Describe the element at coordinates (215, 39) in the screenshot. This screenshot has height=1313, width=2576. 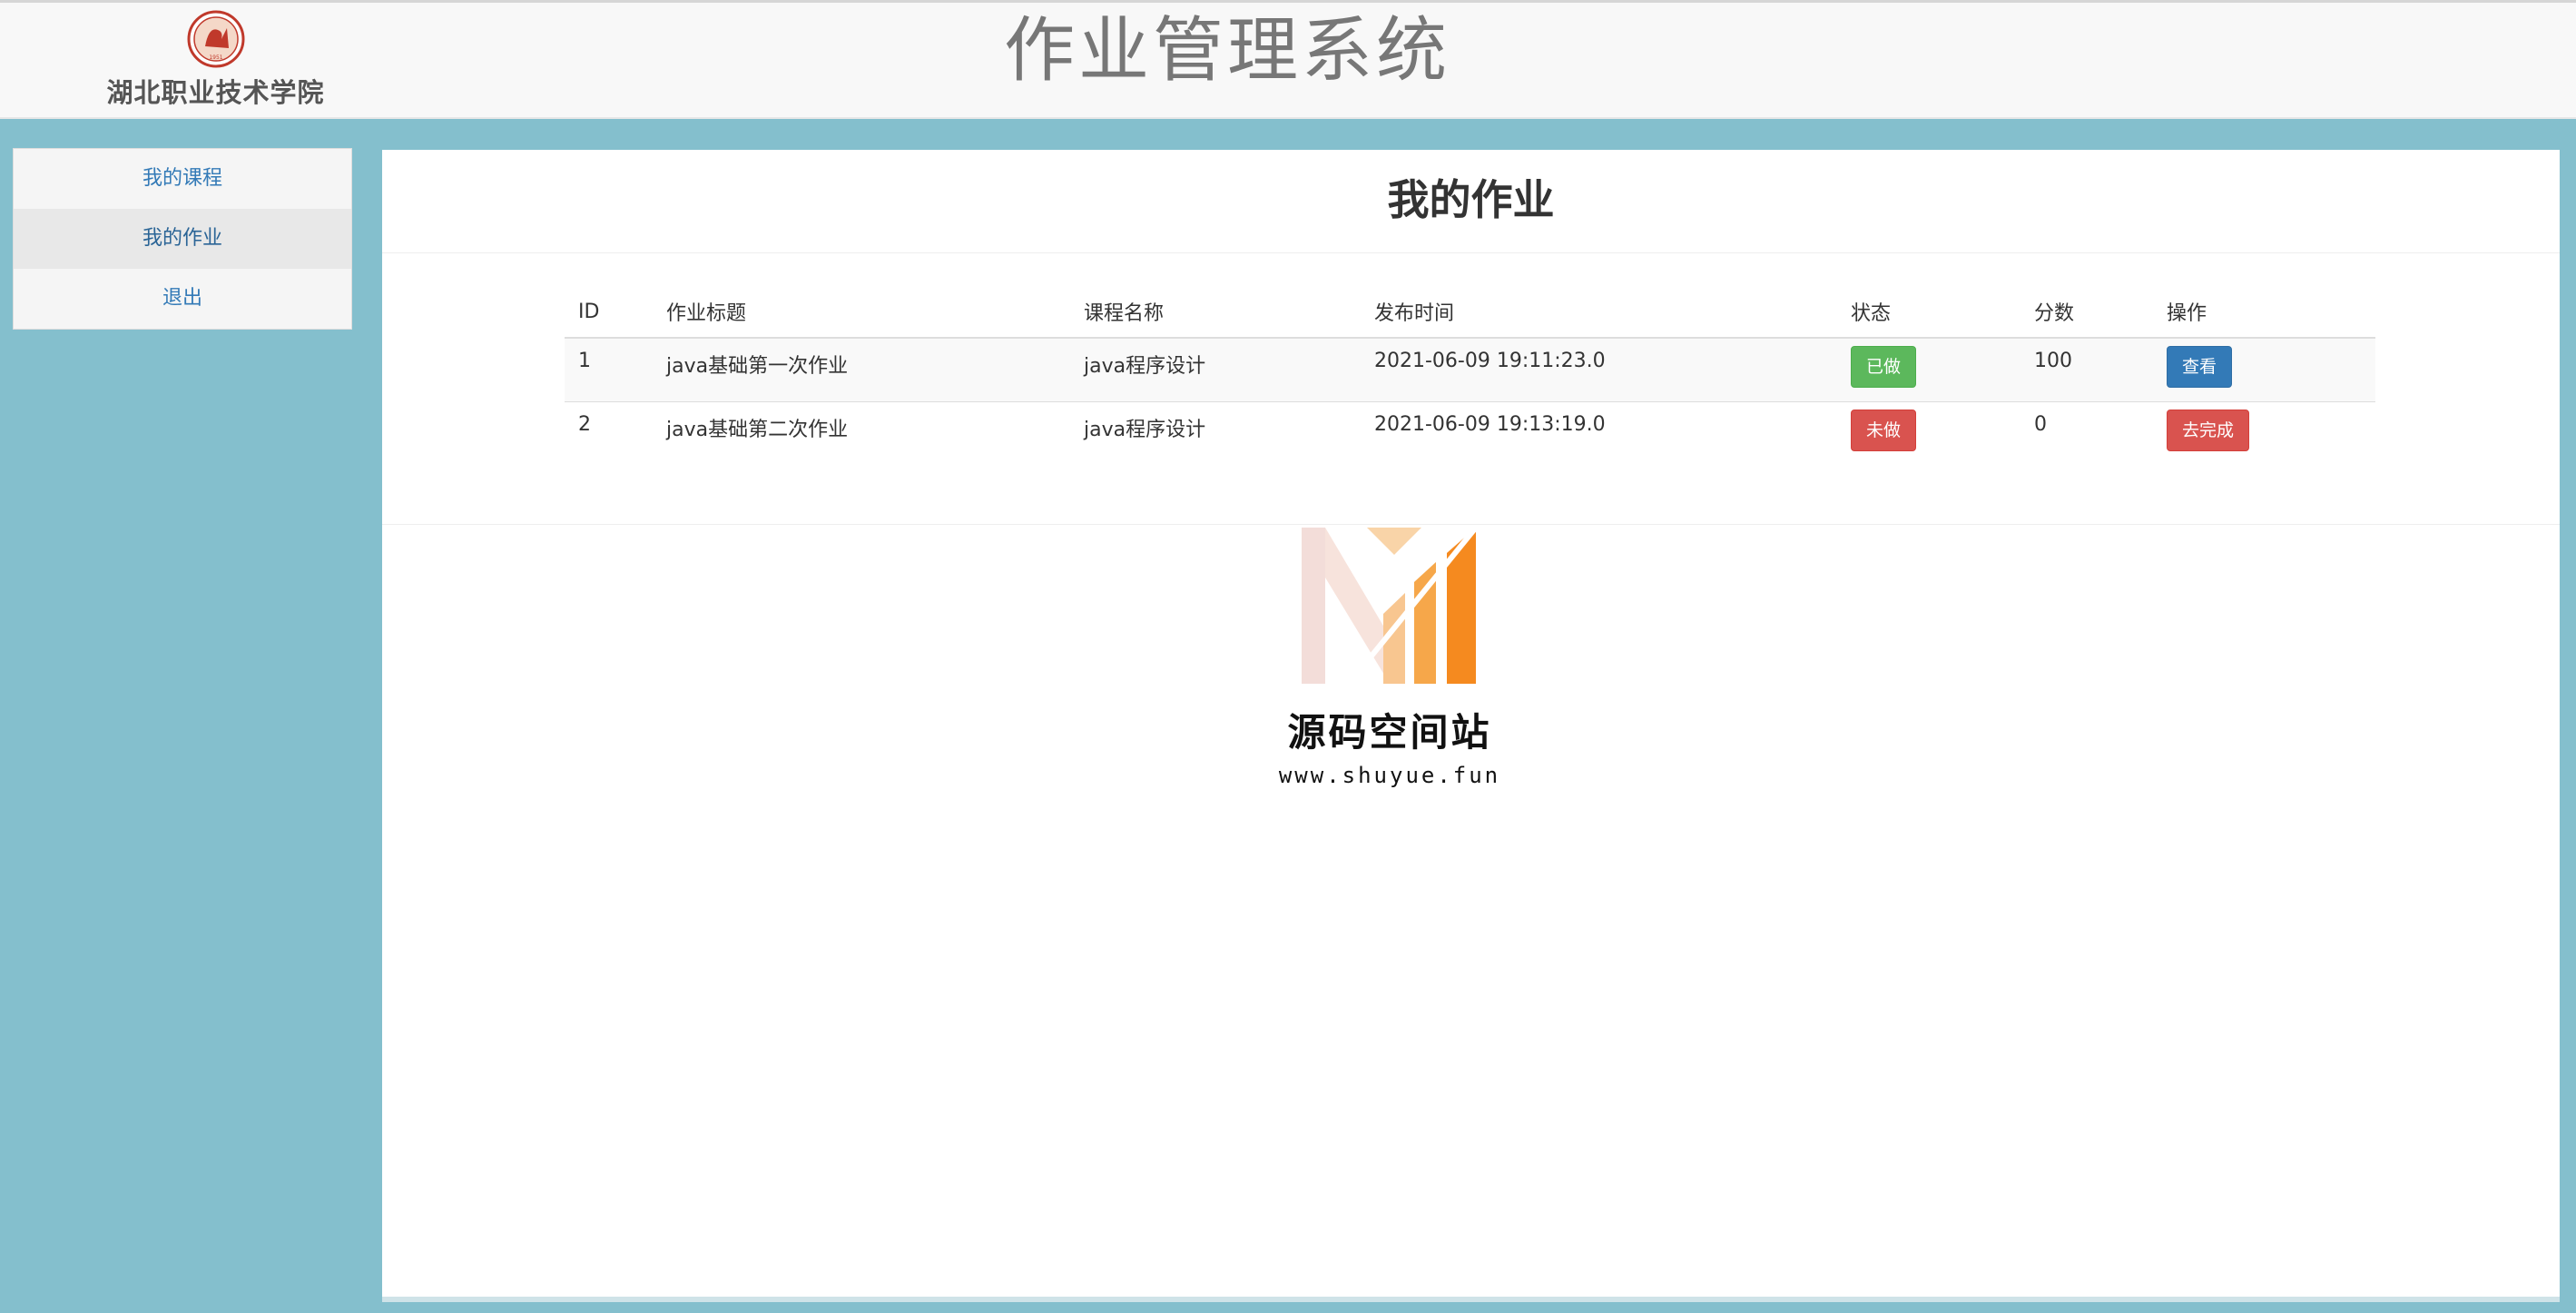
I see `school-emblem-icon: 1951` at that location.